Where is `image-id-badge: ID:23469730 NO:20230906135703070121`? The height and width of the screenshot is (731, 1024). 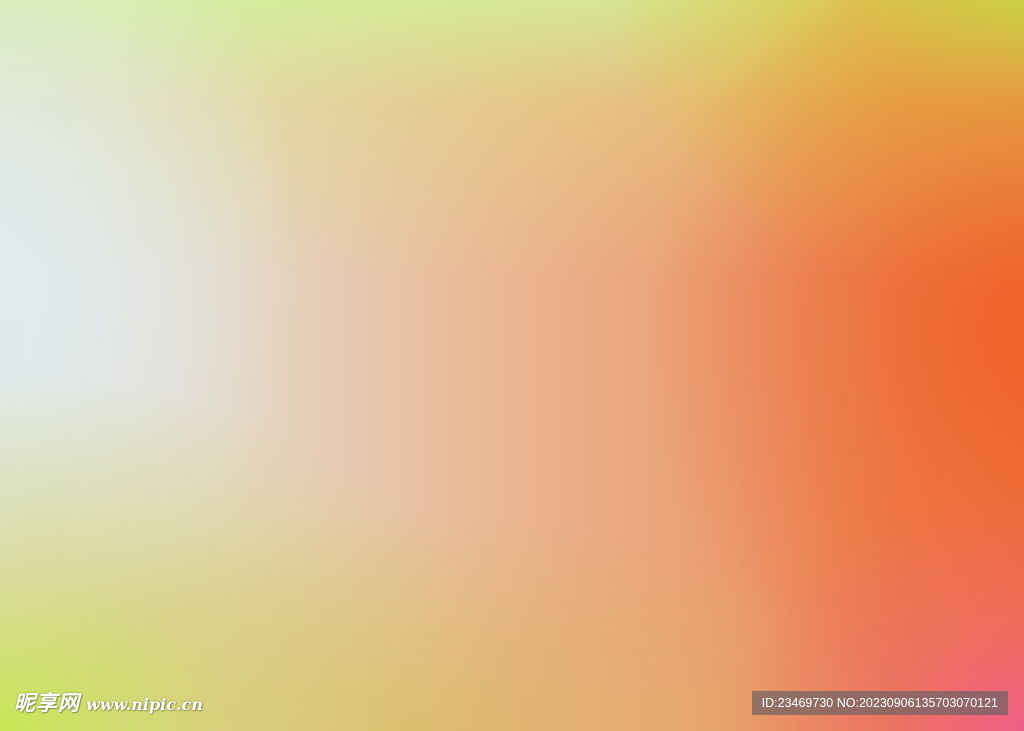 image-id-badge: ID:23469730 NO:20230906135703070121 is located at coordinates (879, 703).